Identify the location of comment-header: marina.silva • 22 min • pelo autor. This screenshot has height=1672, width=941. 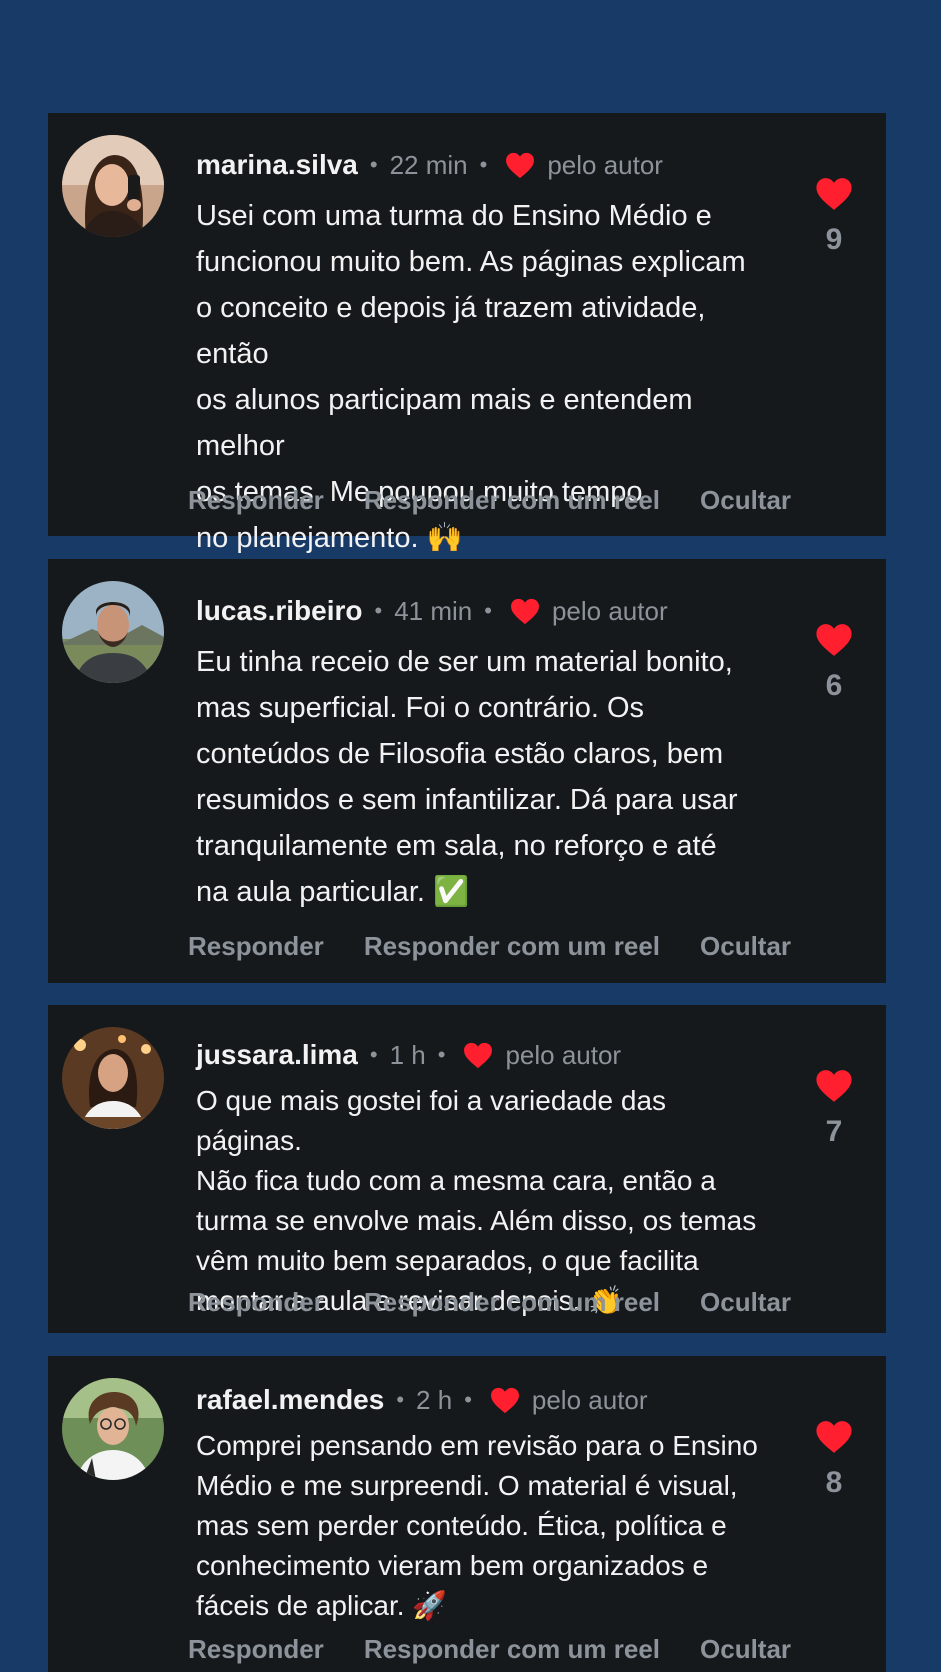
(429, 165).